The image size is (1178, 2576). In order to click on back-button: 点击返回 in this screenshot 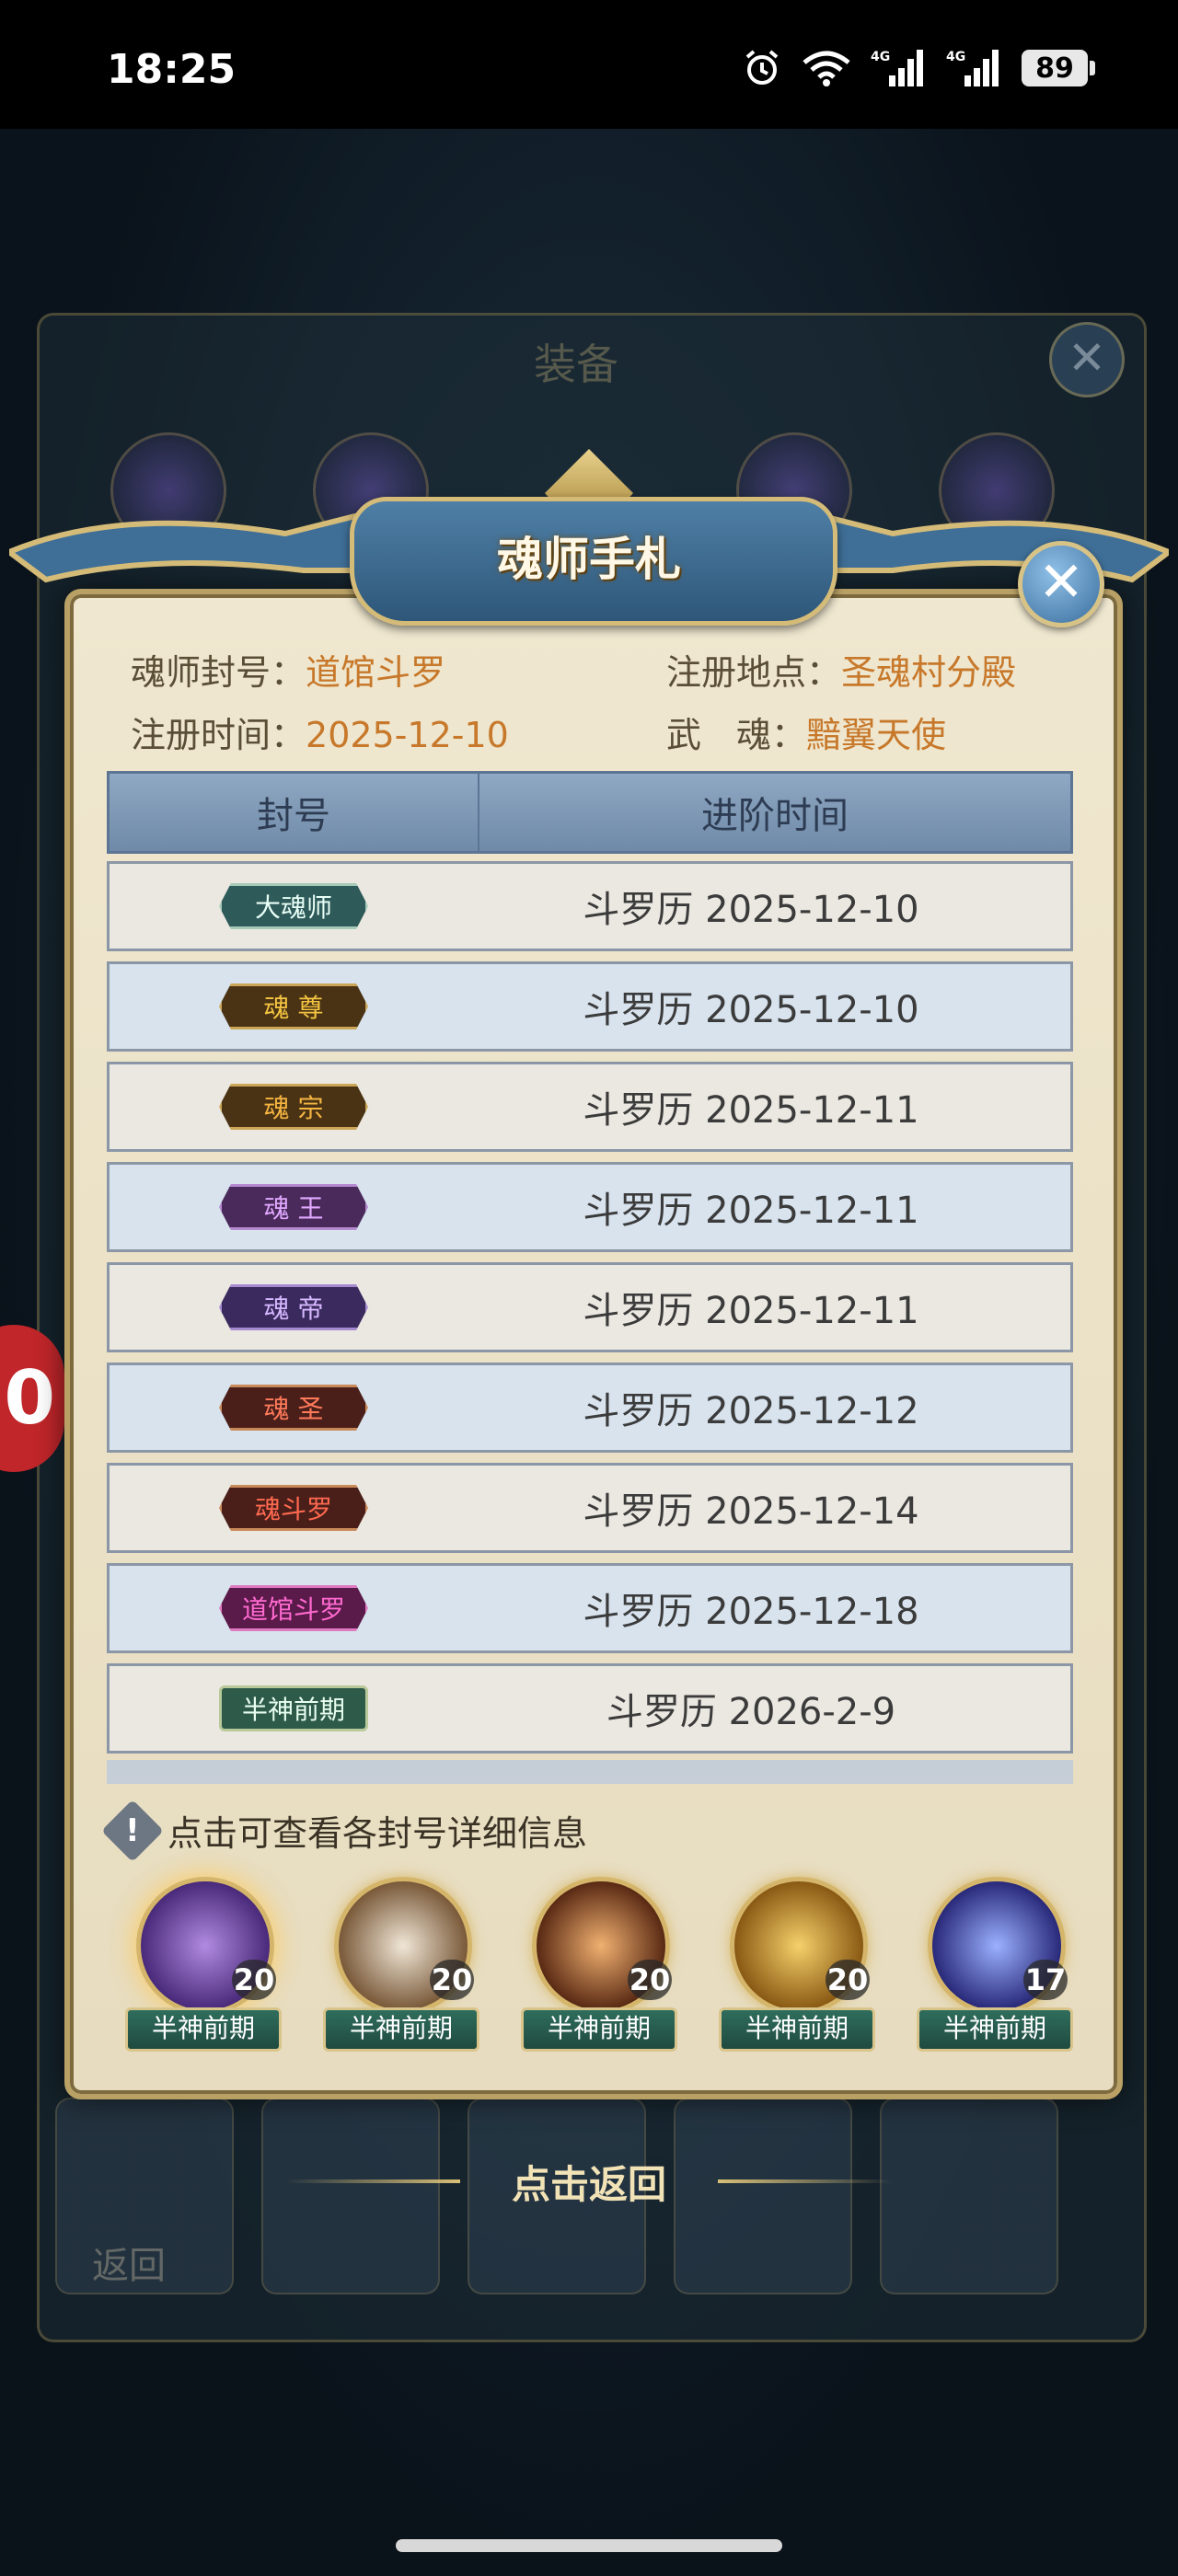, I will do `click(589, 2180)`.